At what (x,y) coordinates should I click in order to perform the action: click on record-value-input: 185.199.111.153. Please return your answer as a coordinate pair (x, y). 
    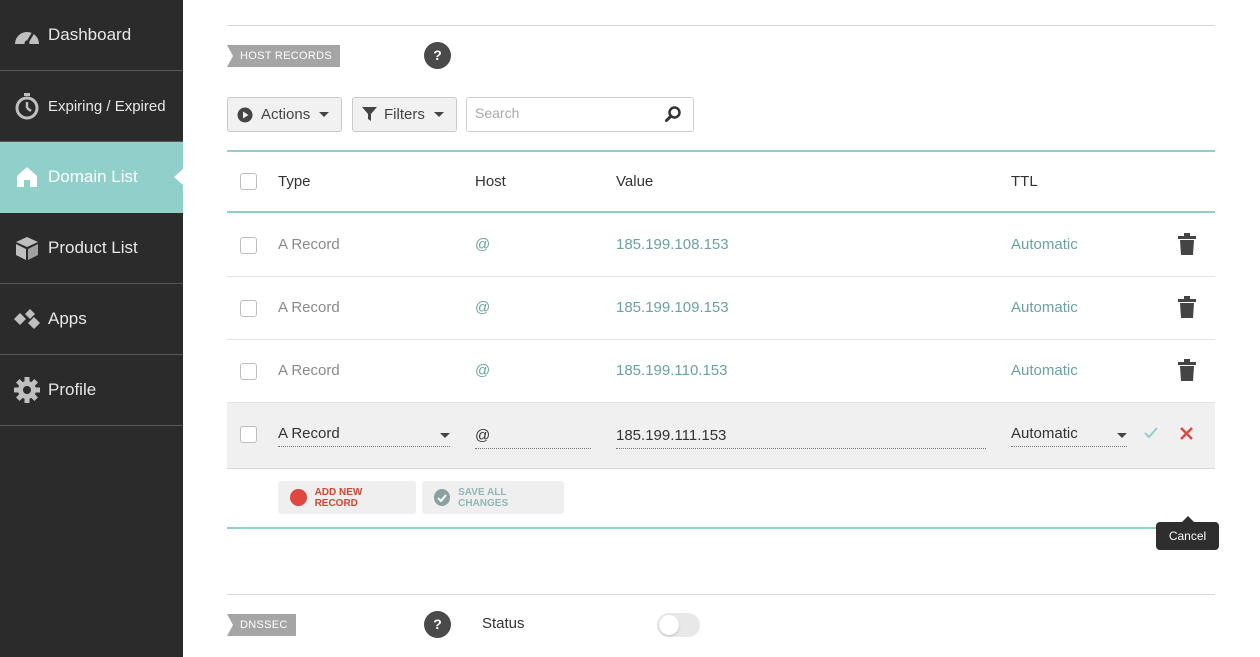
    Looking at the image, I should click on (801, 438).